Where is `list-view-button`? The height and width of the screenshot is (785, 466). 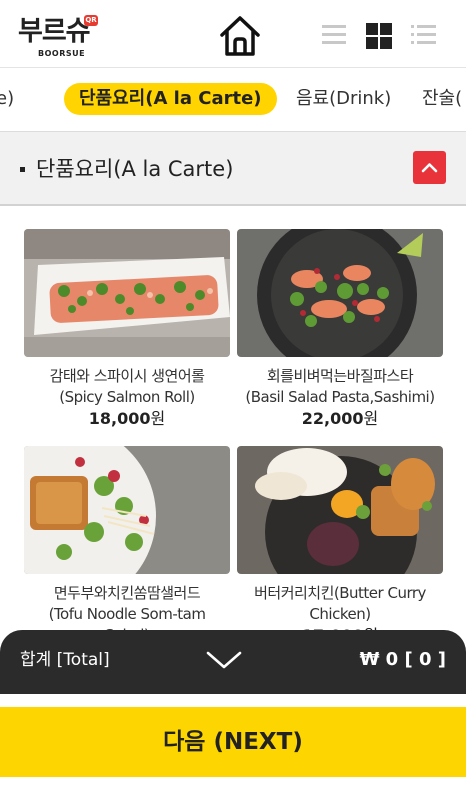
list-view-button is located at coordinates (334, 35).